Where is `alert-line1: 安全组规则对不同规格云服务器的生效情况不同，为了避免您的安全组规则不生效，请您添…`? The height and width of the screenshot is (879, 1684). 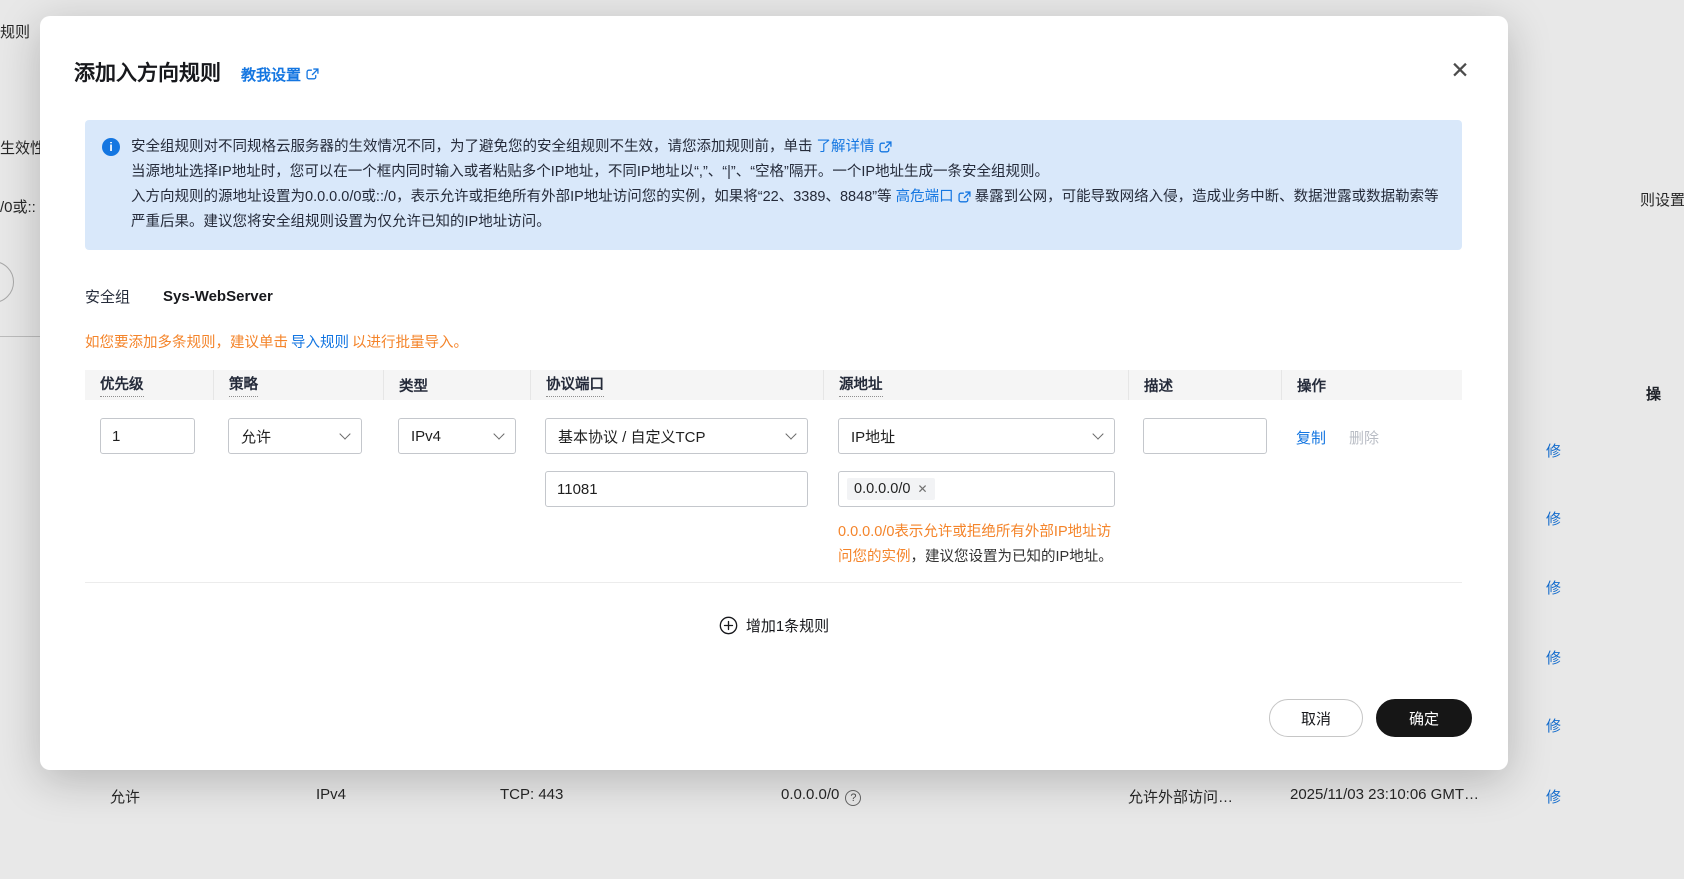
alert-line1: 安全组规则对不同规格云服务器的生效情况不同，为了避免您的安全组规则不生效，请您添… is located at coordinates (472, 147).